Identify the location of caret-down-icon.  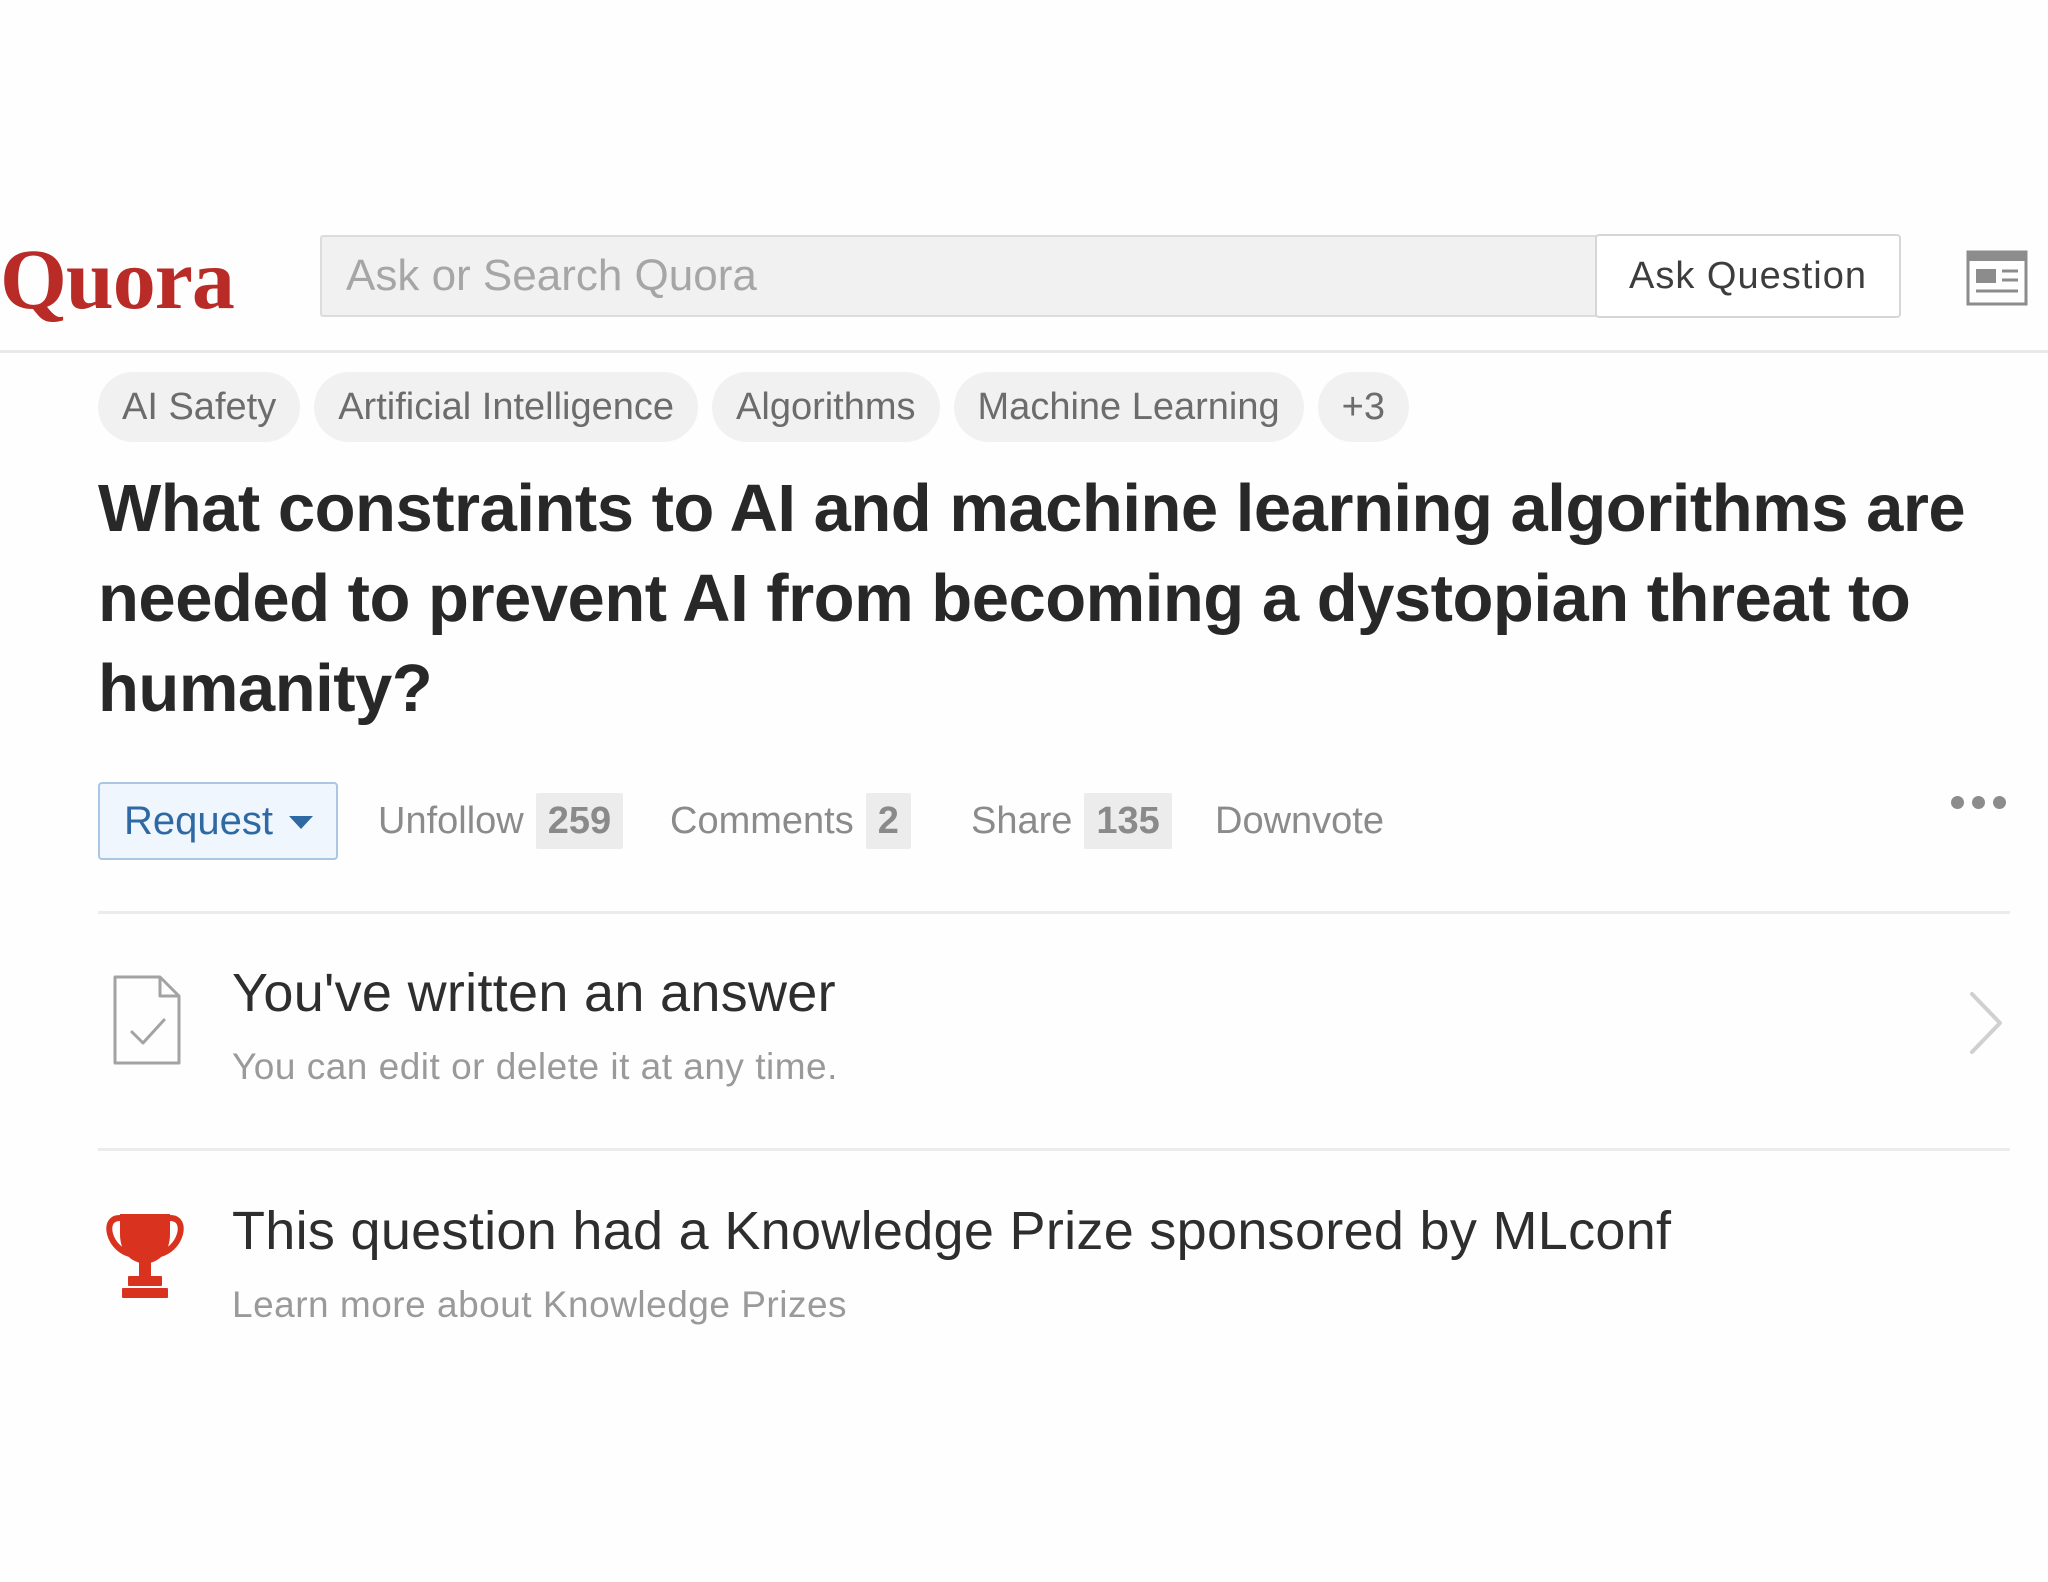
(300, 823).